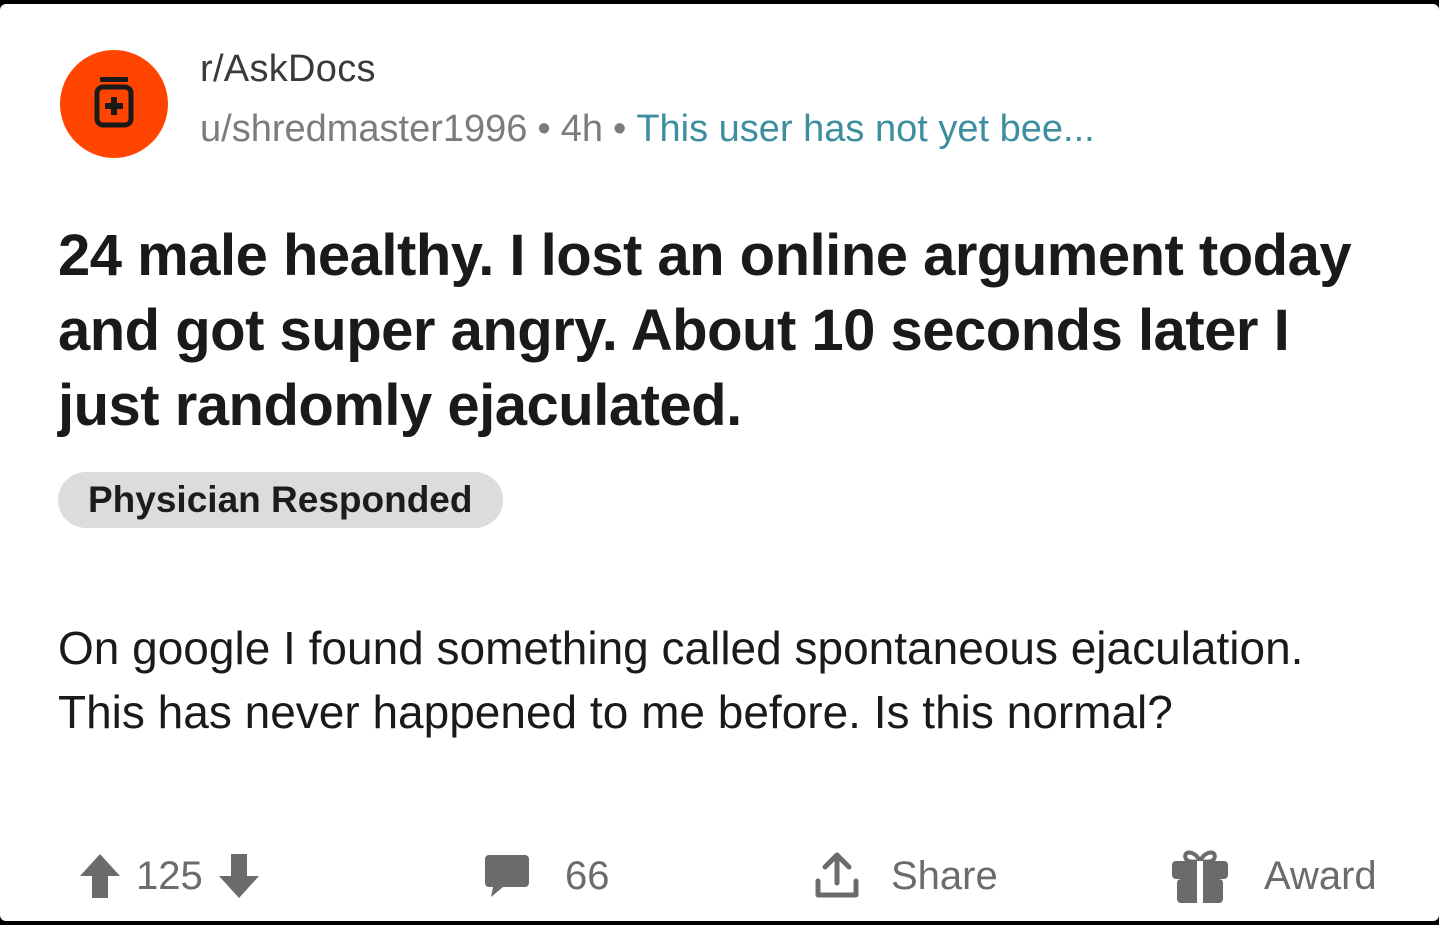 The width and height of the screenshot is (1439, 925). What do you see at coordinates (837, 875) in the screenshot?
I see `share-upload-icon` at bounding box center [837, 875].